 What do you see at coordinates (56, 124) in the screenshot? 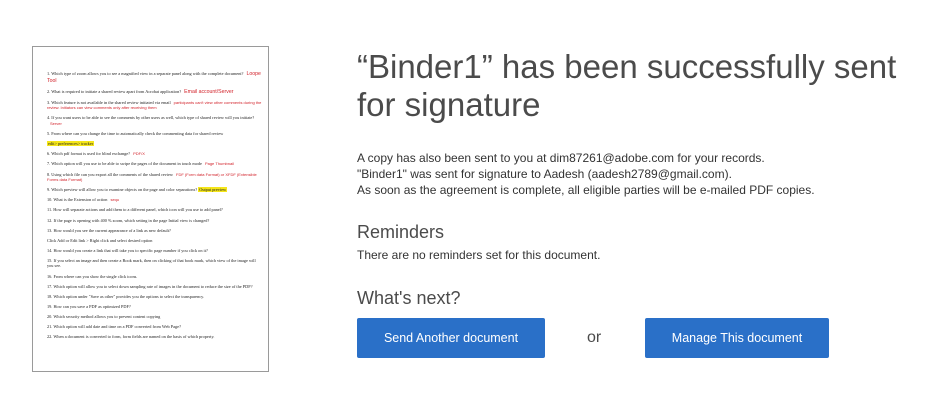
I see `preview-answer: Server` at bounding box center [56, 124].